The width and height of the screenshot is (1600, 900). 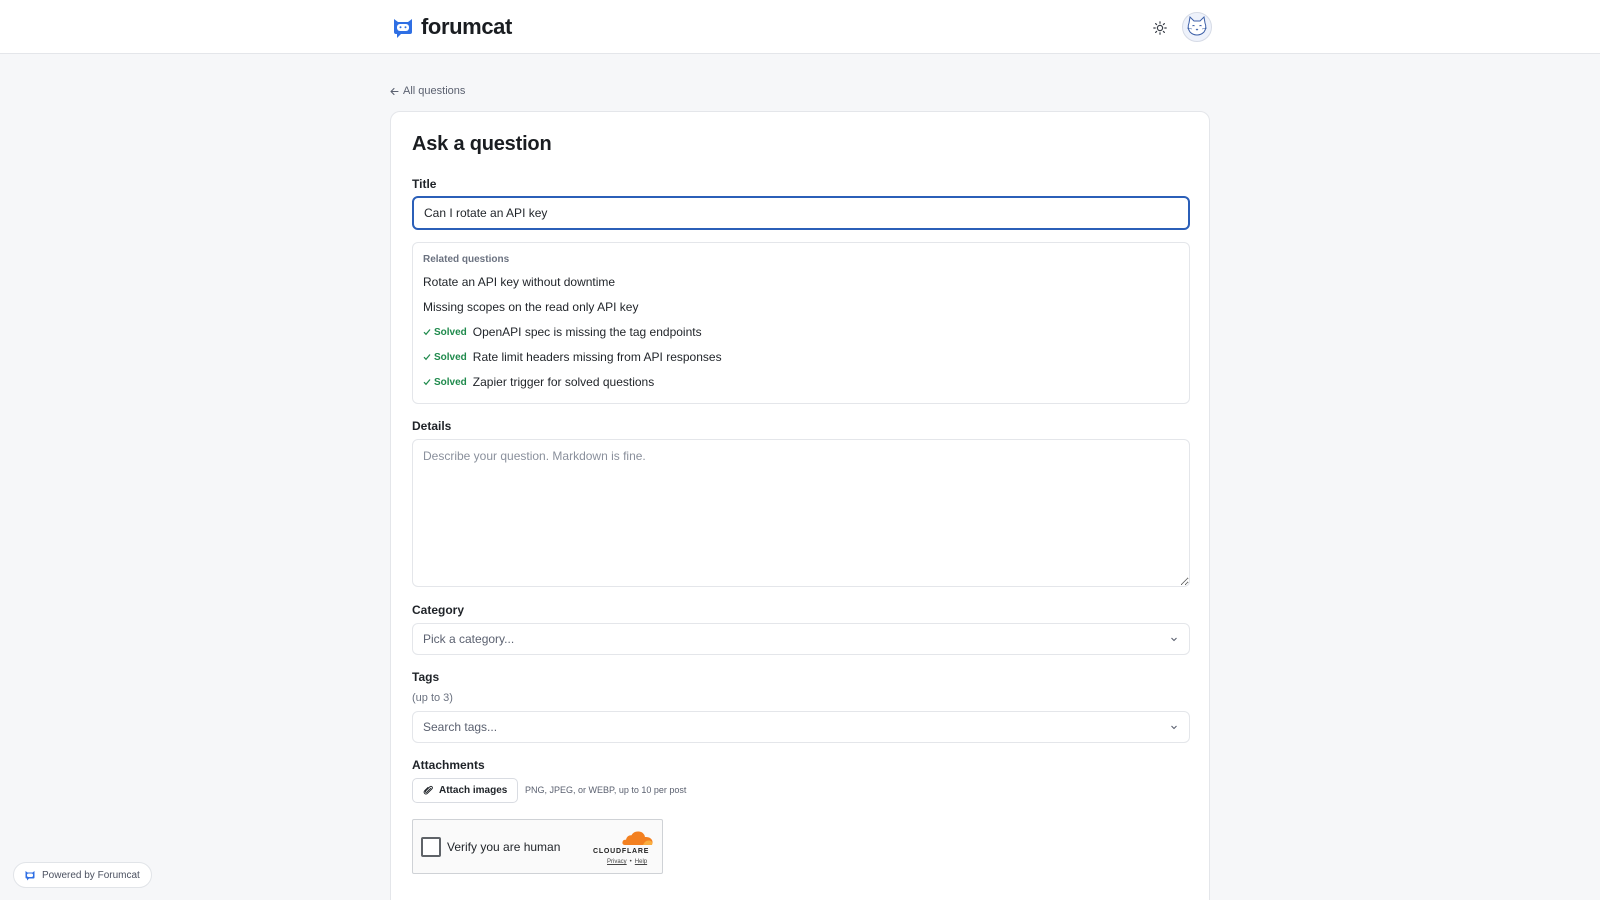 What do you see at coordinates (394, 91) in the screenshot?
I see `arrow-left-icon` at bounding box center [394, 91].